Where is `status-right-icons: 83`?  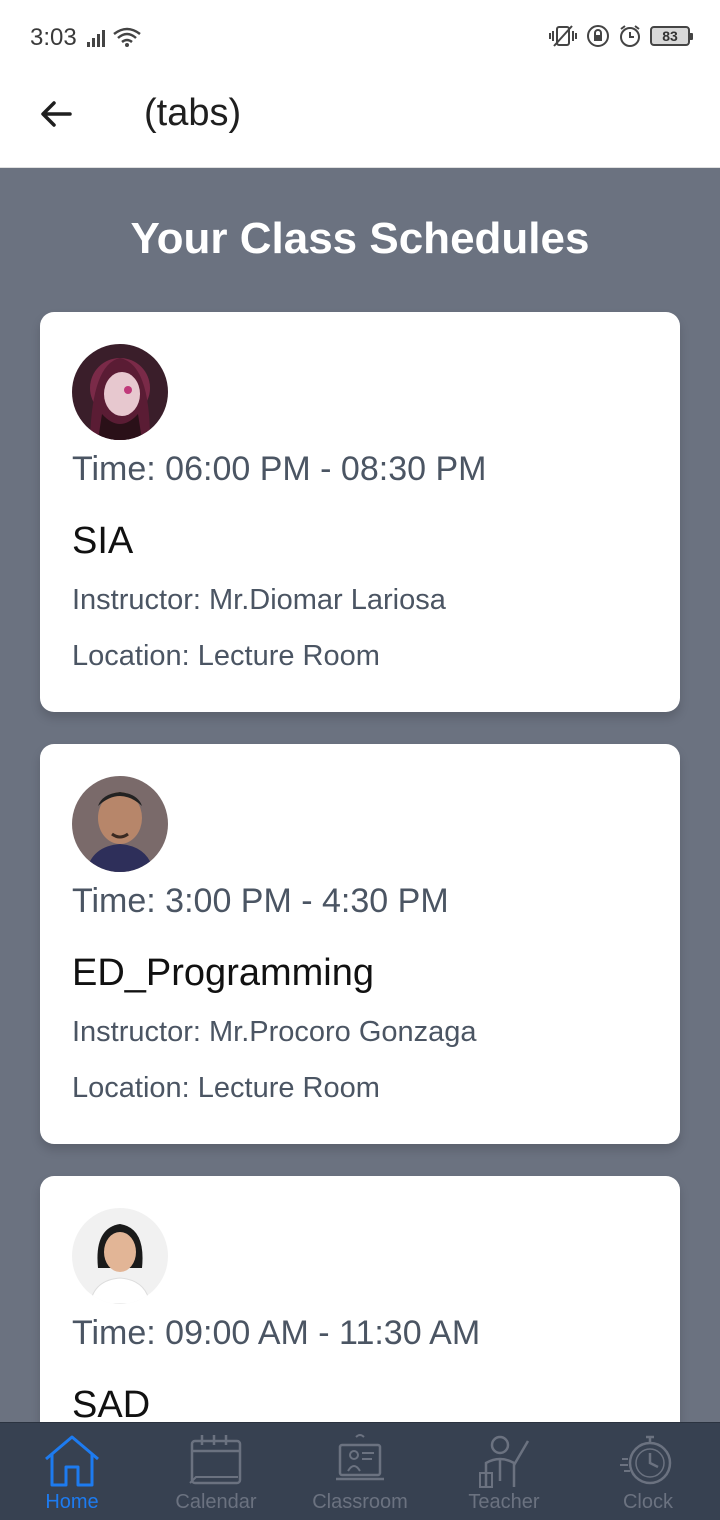
status-right-icons: 83 is located at coordinates (620, 36).